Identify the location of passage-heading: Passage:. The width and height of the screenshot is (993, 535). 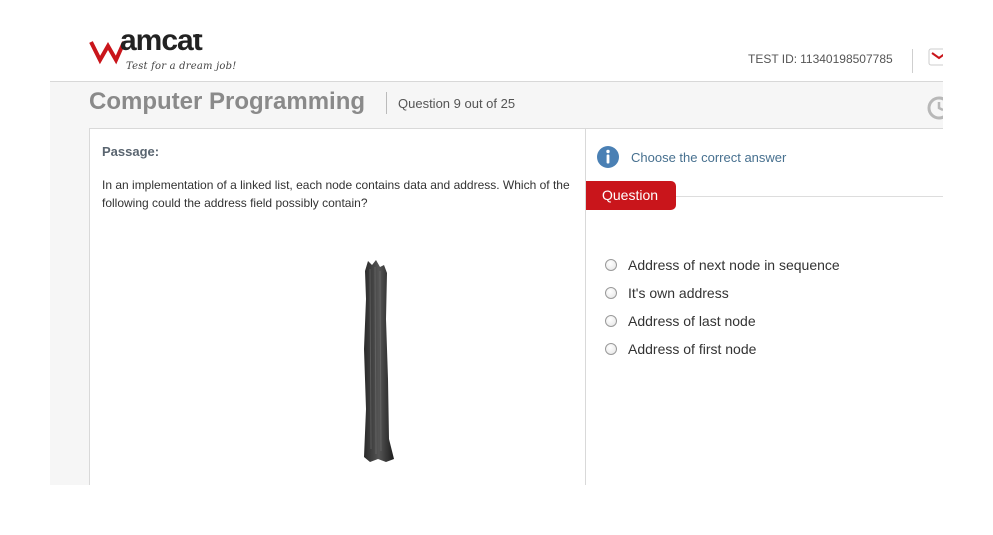
(131, 151).